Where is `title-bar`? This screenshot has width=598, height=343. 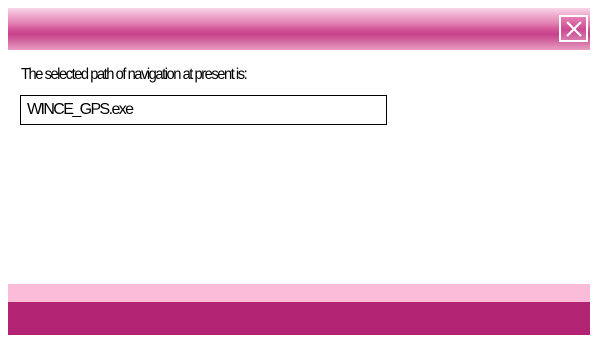
title-bar is located at coordinates (299, 29).